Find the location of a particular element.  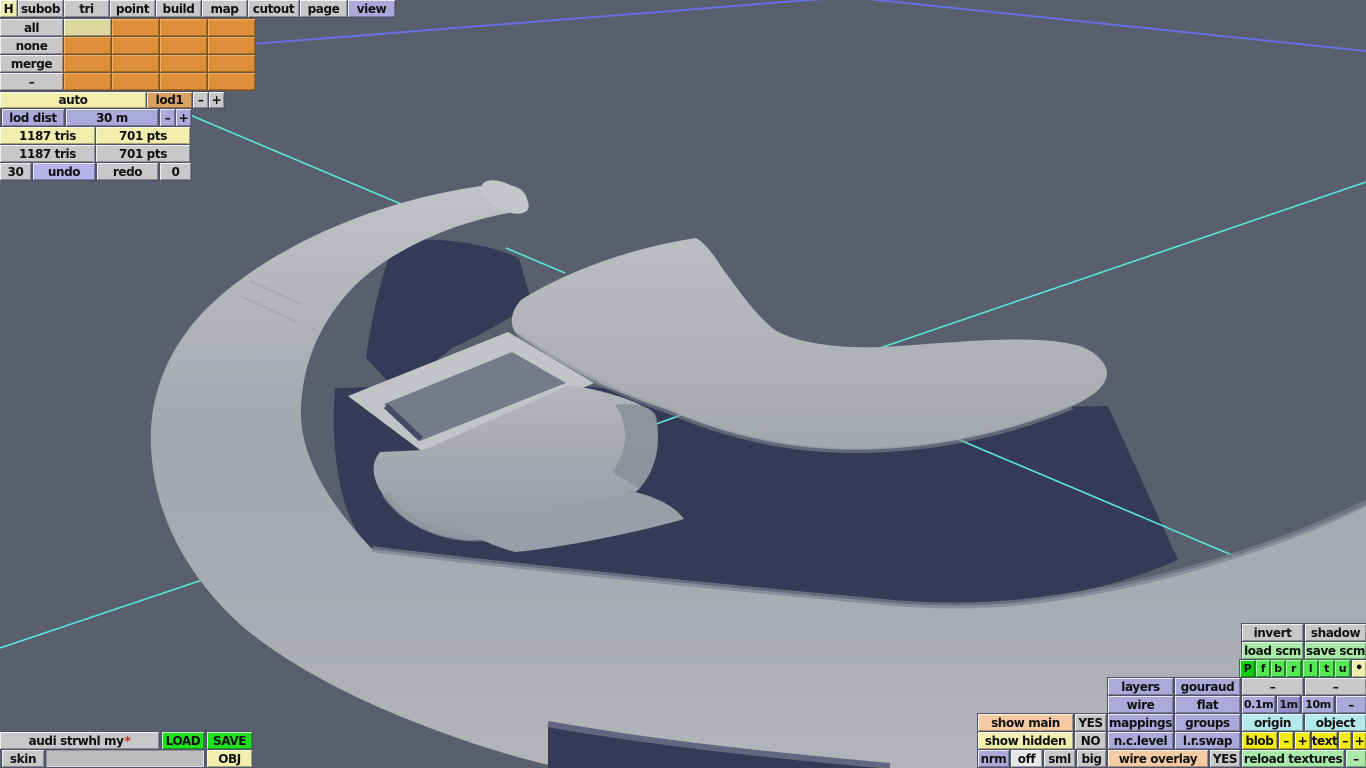

modified-marker: * is located at coordinates (127, 740).